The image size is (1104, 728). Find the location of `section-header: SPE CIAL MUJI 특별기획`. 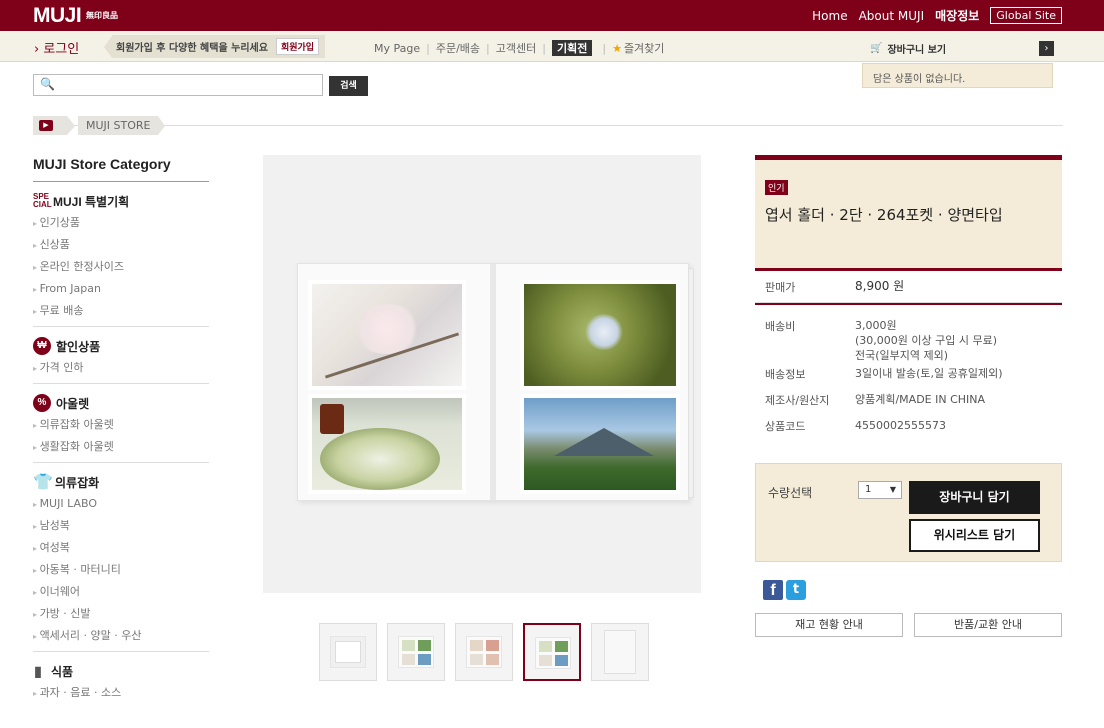

section-header: SPE CIAL MUJI 특별기획 is located at coordinates (121, 201).